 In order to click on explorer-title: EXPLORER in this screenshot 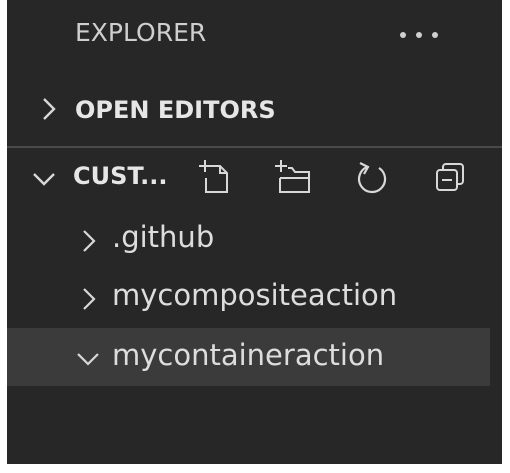, I will do `click(141, 32)`.